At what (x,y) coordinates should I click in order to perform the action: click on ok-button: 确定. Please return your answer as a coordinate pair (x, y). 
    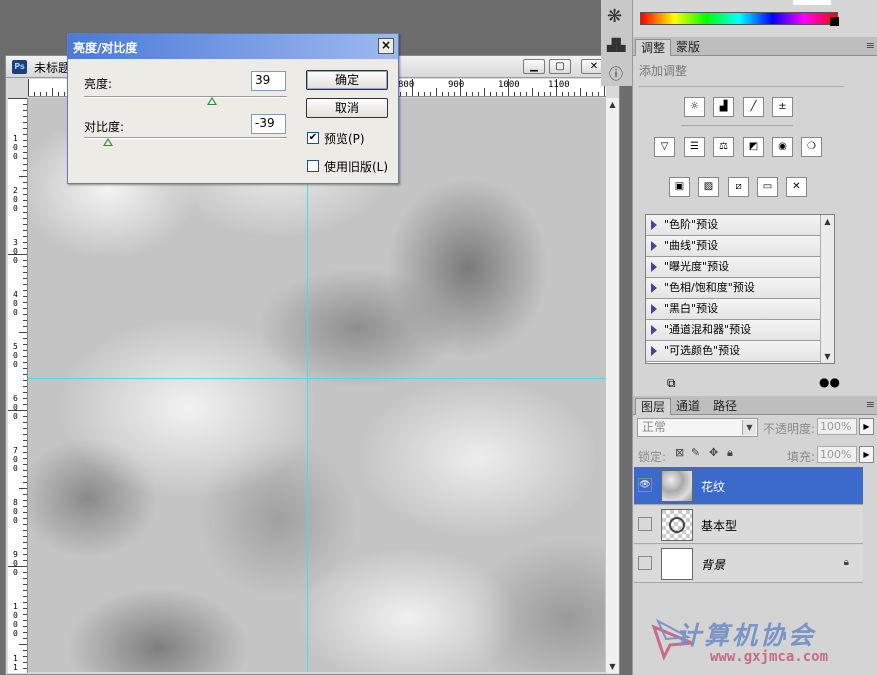
    Looking at the image, I should click on (347, 80).